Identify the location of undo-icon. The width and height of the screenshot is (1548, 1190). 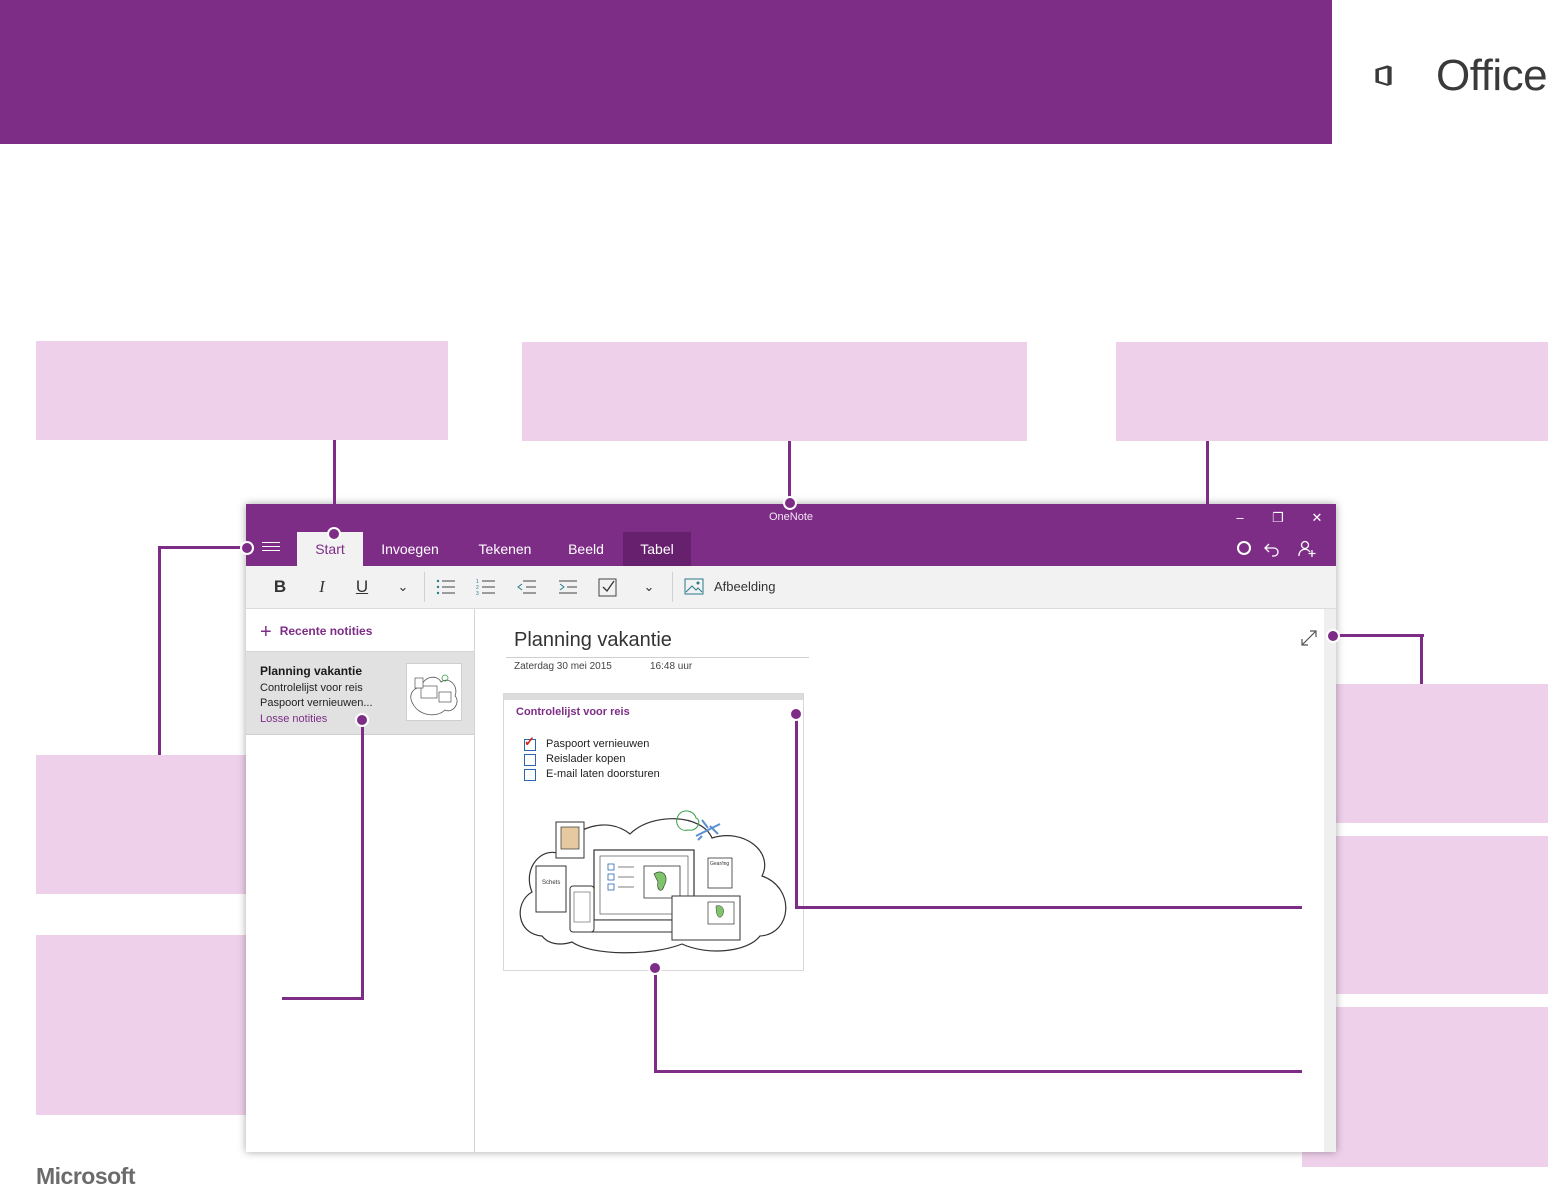
(1272, 549).